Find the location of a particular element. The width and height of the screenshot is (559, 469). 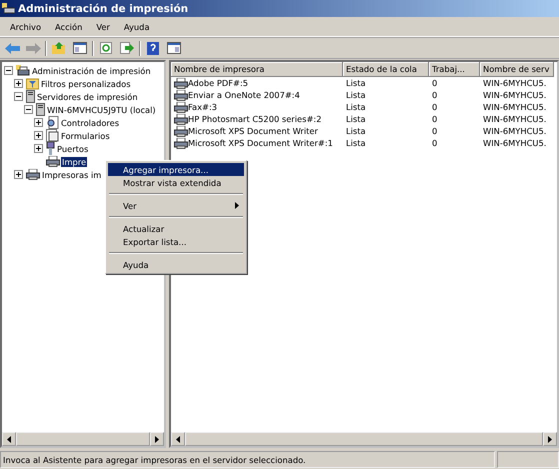

tree-item: Formularios is located at coordinates (85, 135).